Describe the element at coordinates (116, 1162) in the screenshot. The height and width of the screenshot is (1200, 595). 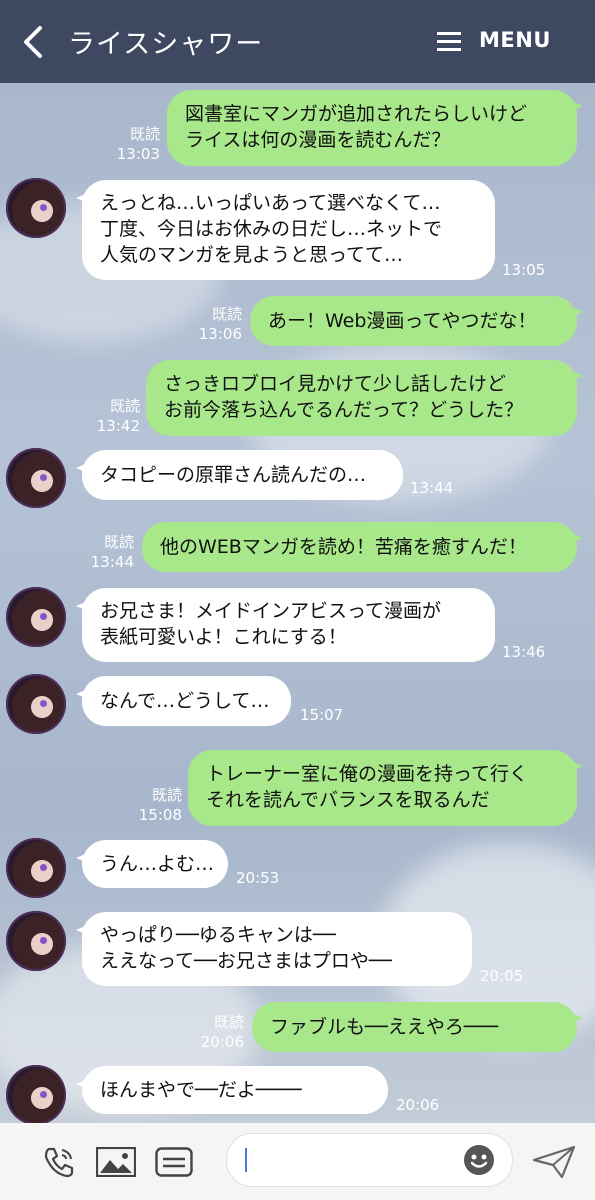
I see `image-icon` at that location.